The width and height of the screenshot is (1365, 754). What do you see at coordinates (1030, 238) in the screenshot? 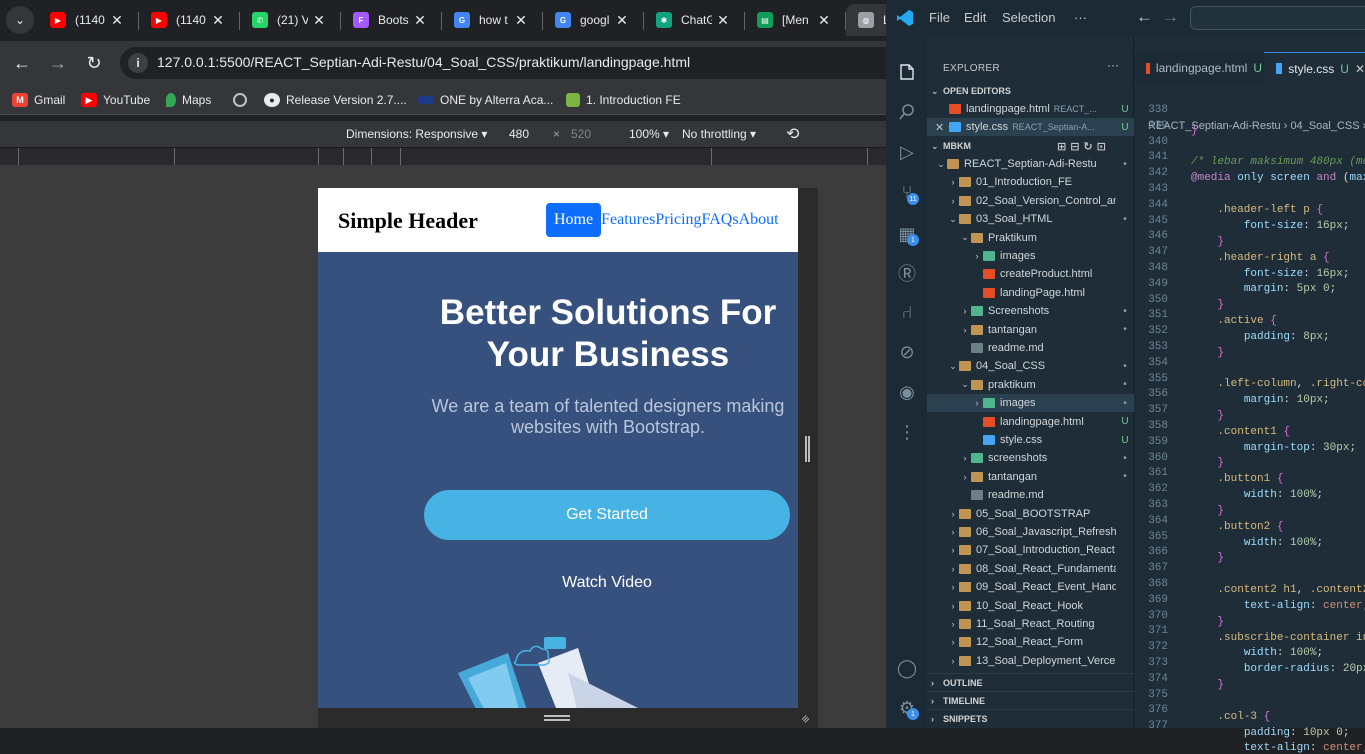
I see `tree-item: ⌄ Praktikum` at bounding box center [1030, 238].